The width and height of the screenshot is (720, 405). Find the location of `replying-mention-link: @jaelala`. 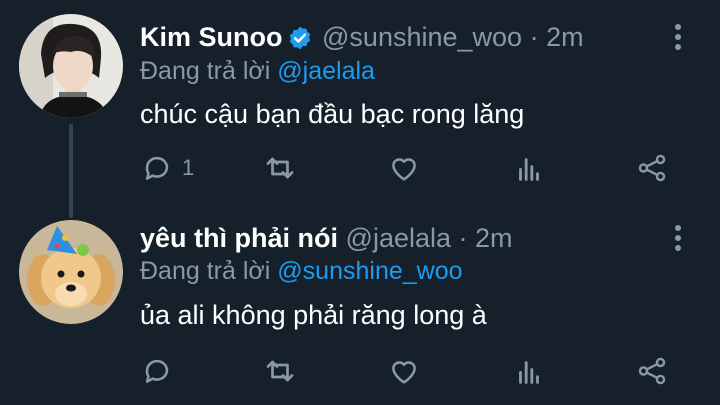

replying-mention-link: @jaelala is located at coordinates (326, 71).